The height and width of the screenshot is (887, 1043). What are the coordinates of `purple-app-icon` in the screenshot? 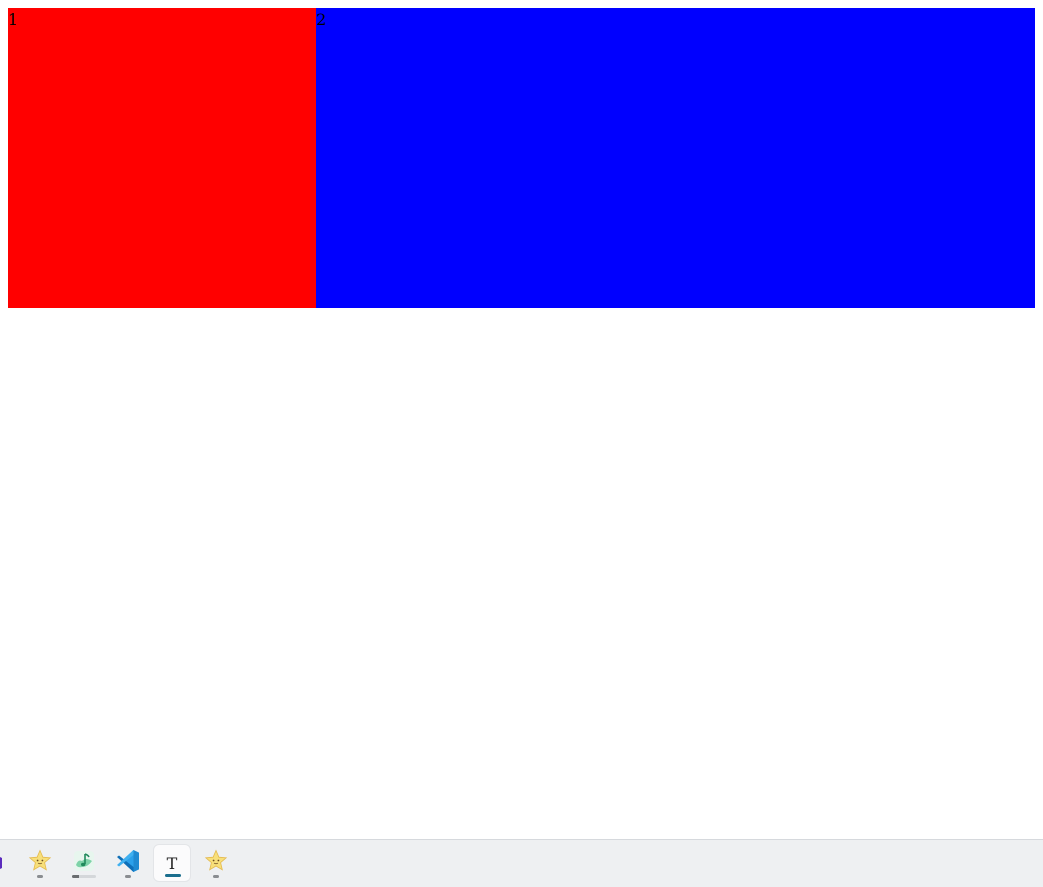 It's located at (4, 863).